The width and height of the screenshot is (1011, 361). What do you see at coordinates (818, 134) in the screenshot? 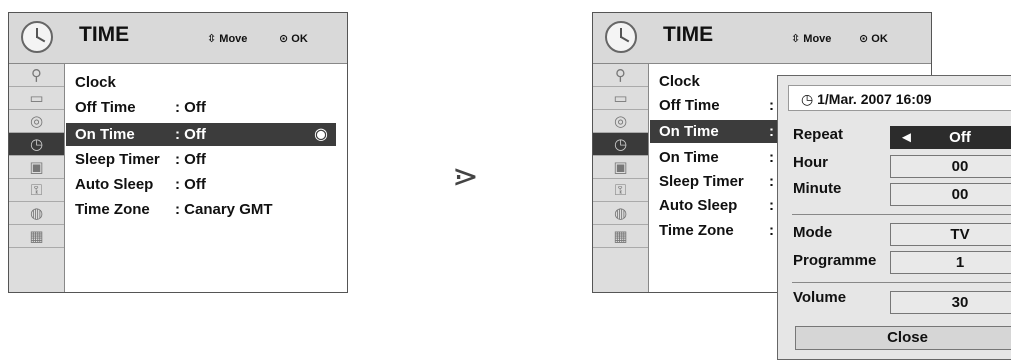
I see `repeat-label: Repeat` at bounding box center [818, 134].